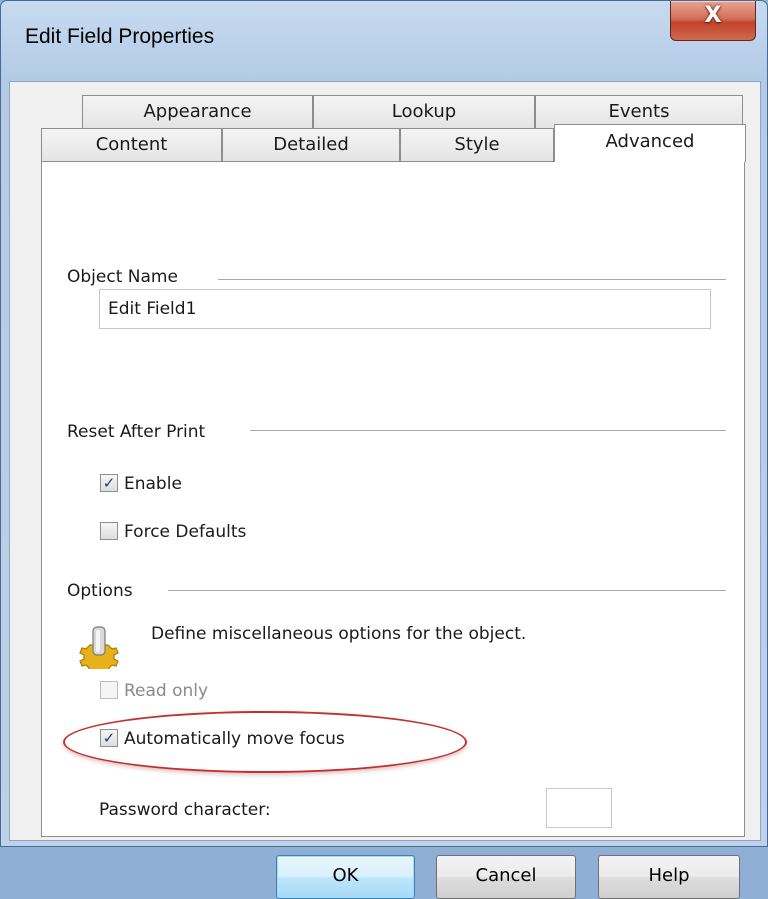  I want to click on cancel-button: Cancel, so click(506, 877).